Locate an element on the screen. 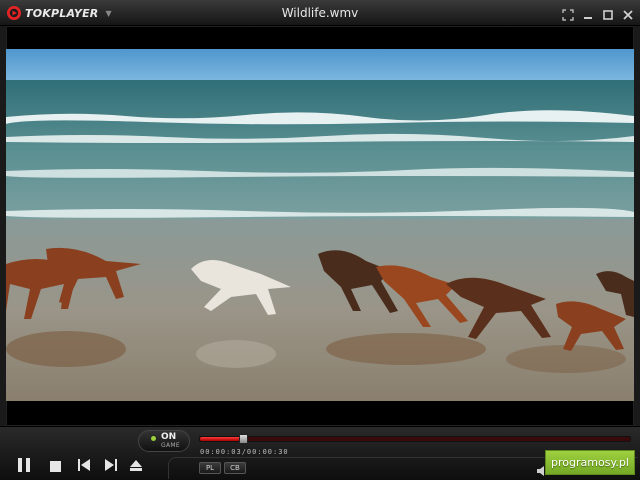 Image resolution: width=640 pixels, height=480 pixels. next-icon is located at coordinates (111, 465).